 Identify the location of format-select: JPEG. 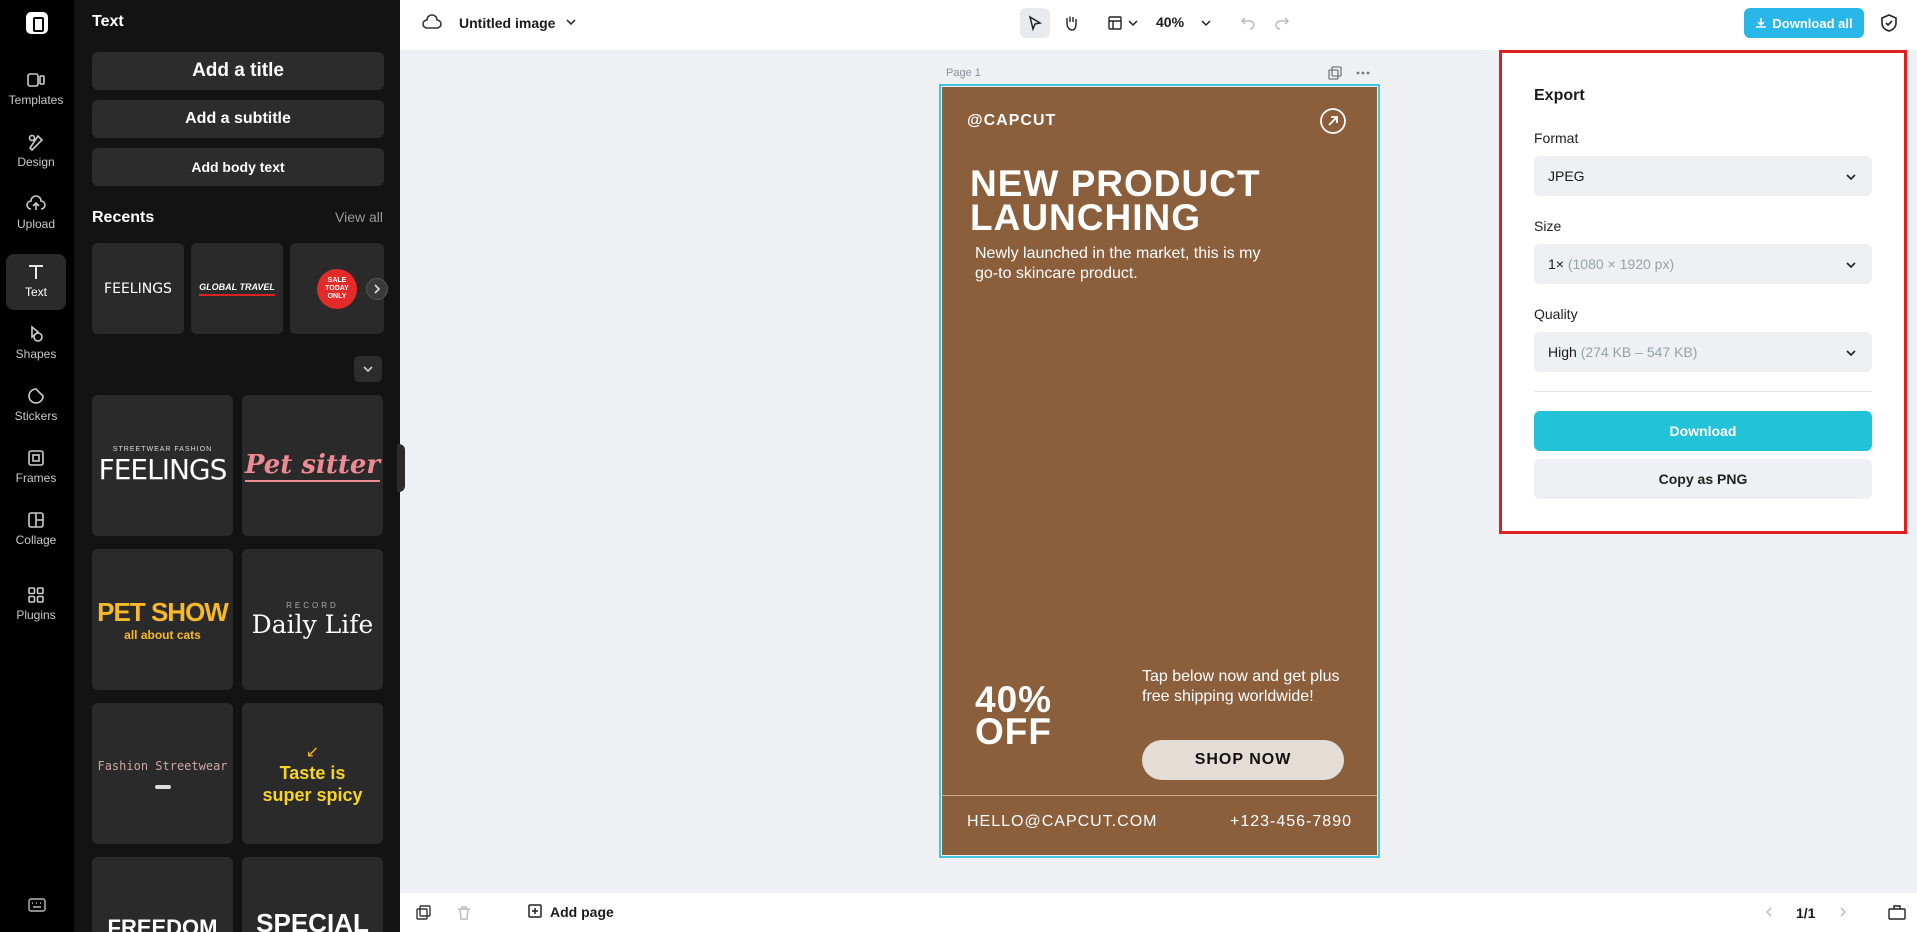
(1703, 176).